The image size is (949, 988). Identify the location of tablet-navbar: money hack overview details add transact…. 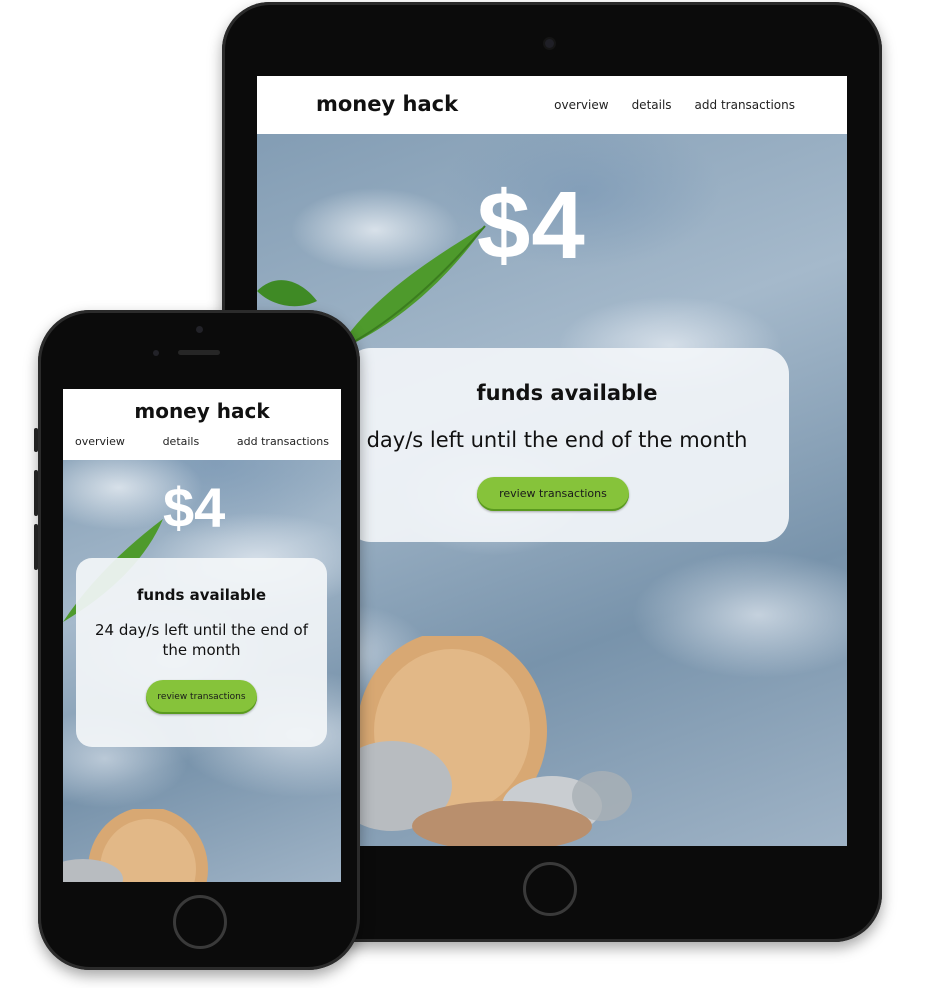
(552, 105).